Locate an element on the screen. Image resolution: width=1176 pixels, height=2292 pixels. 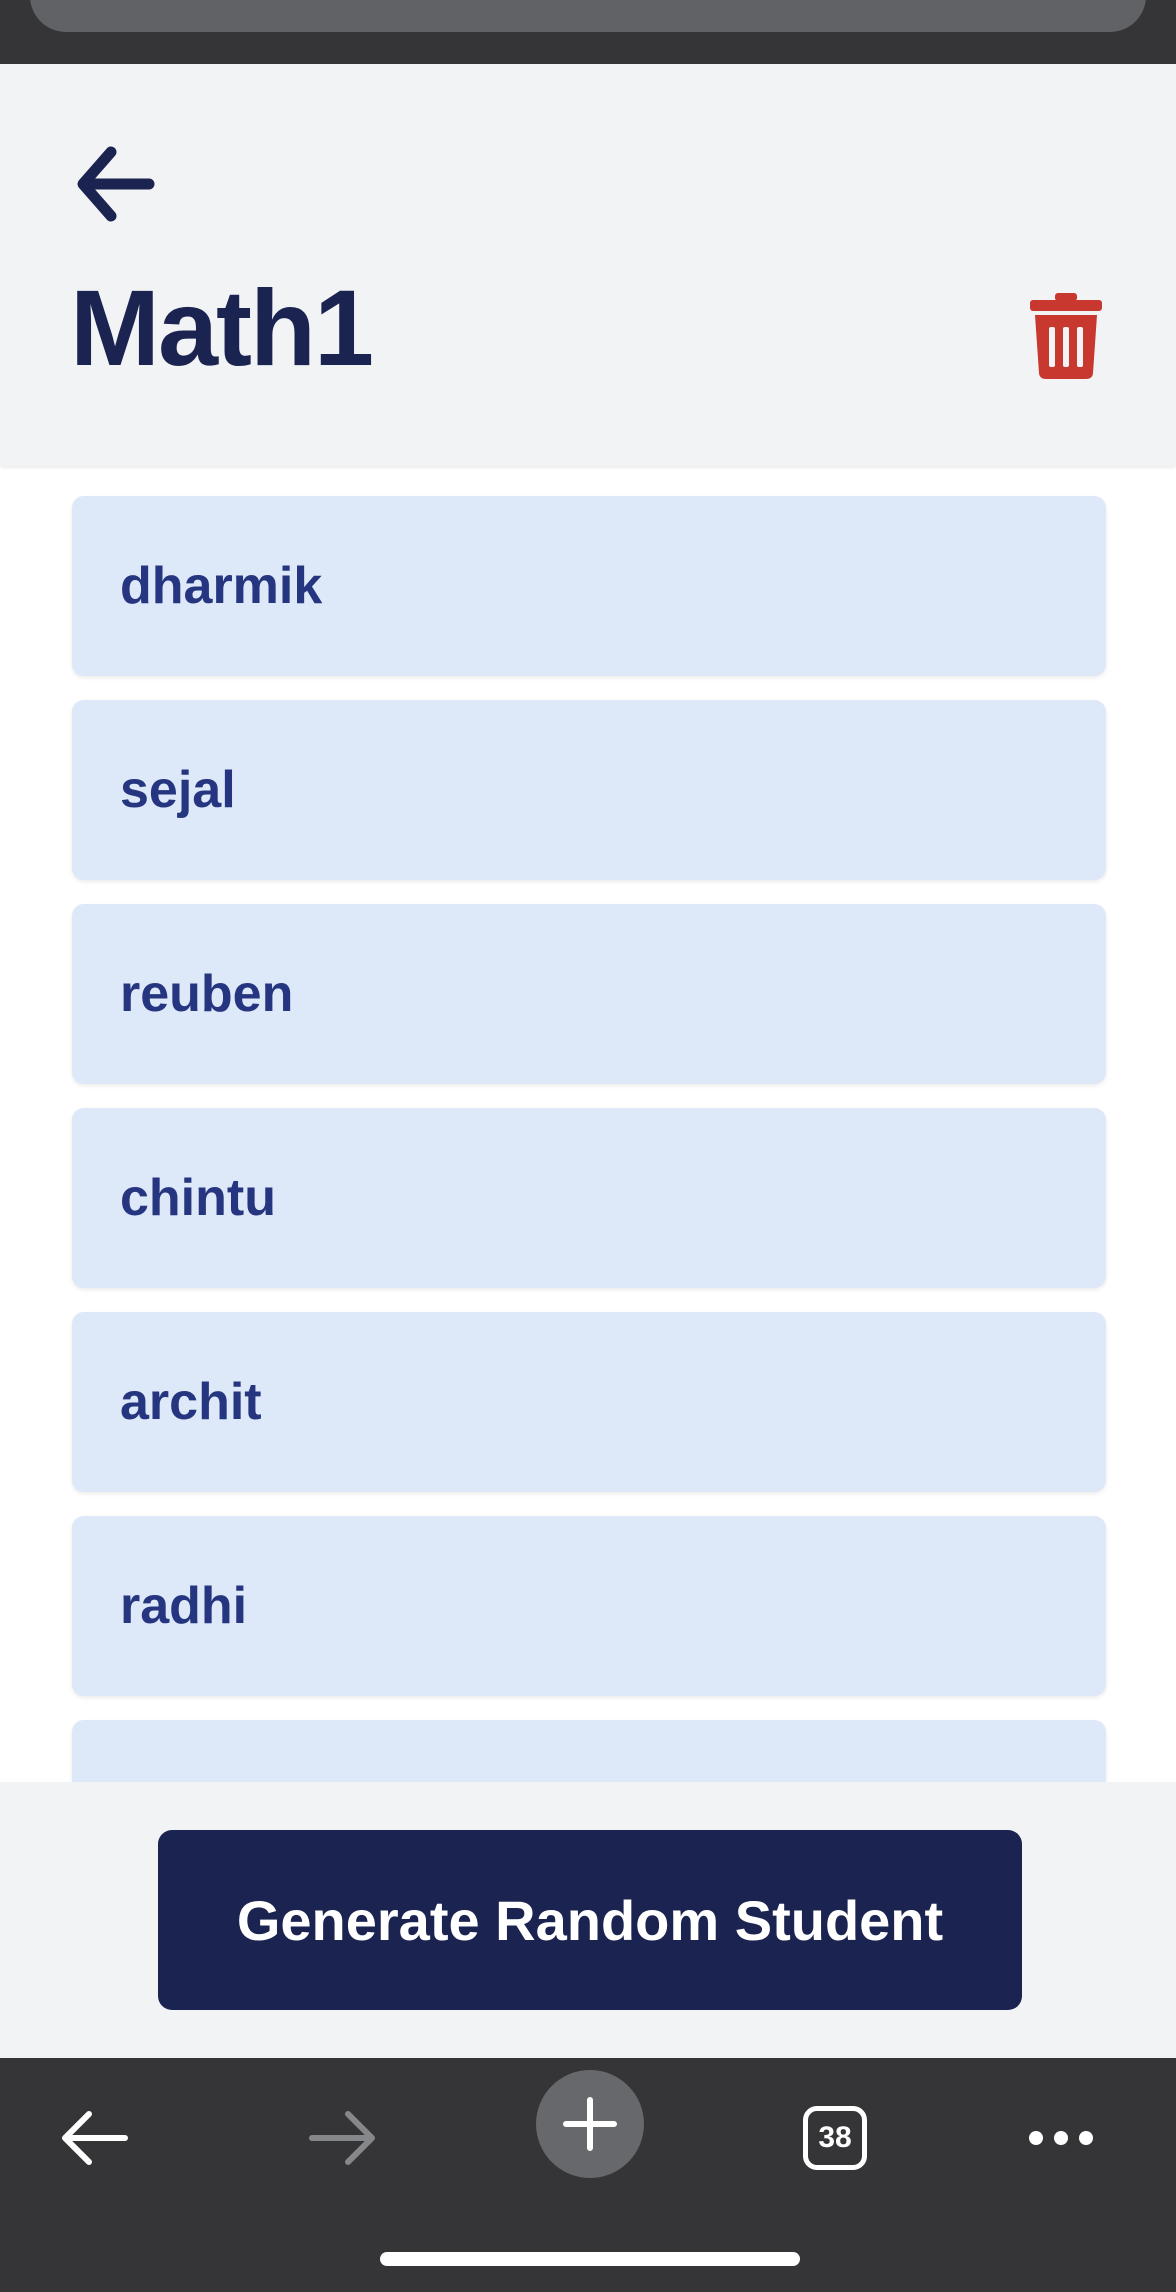
student-card: chintu is located at coordinates (589, 1198).